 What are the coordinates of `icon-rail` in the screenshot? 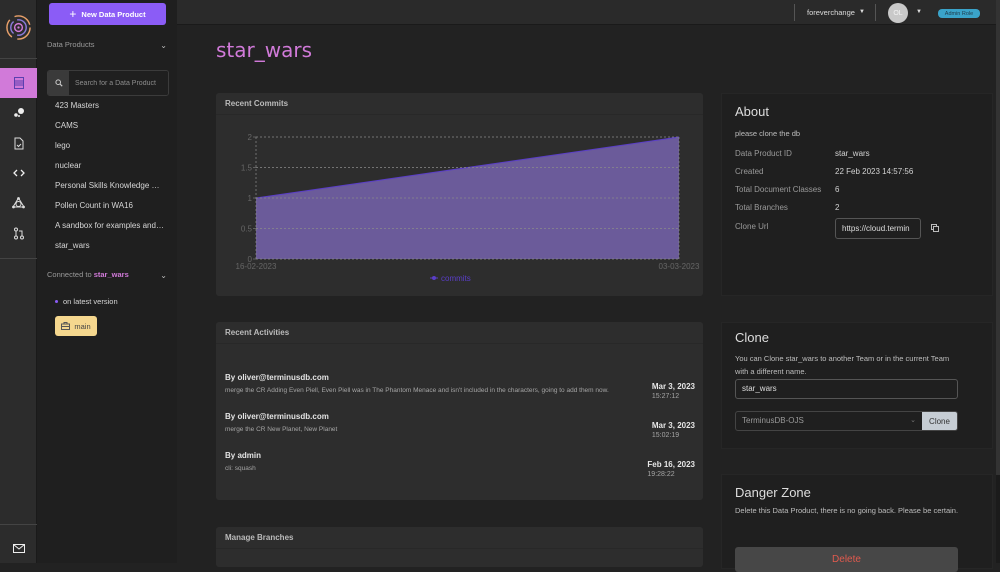 It's located at (18, 281).